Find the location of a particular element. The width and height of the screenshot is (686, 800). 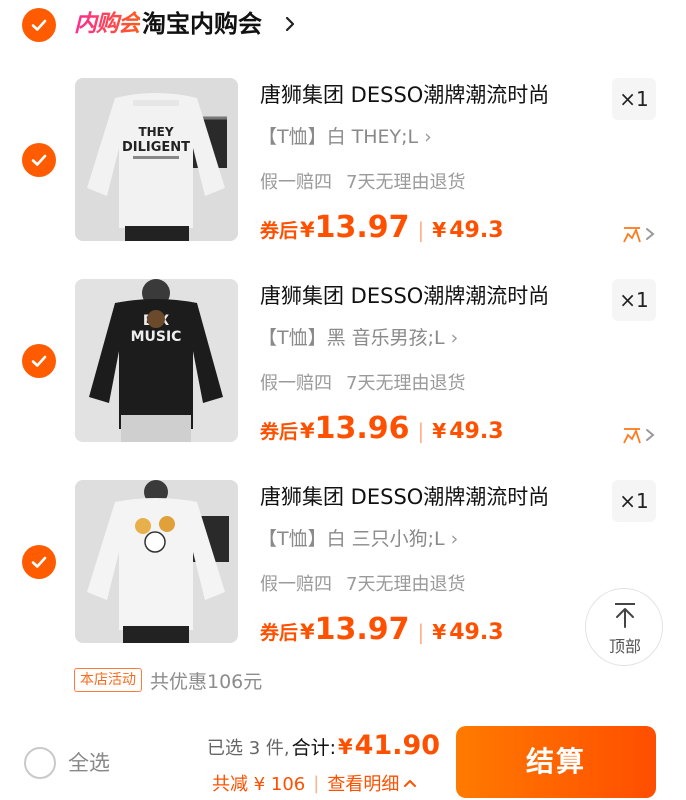

product-spec-selector: 【T恤】白 三只小狗;L › is located at coordinates (358, 539).